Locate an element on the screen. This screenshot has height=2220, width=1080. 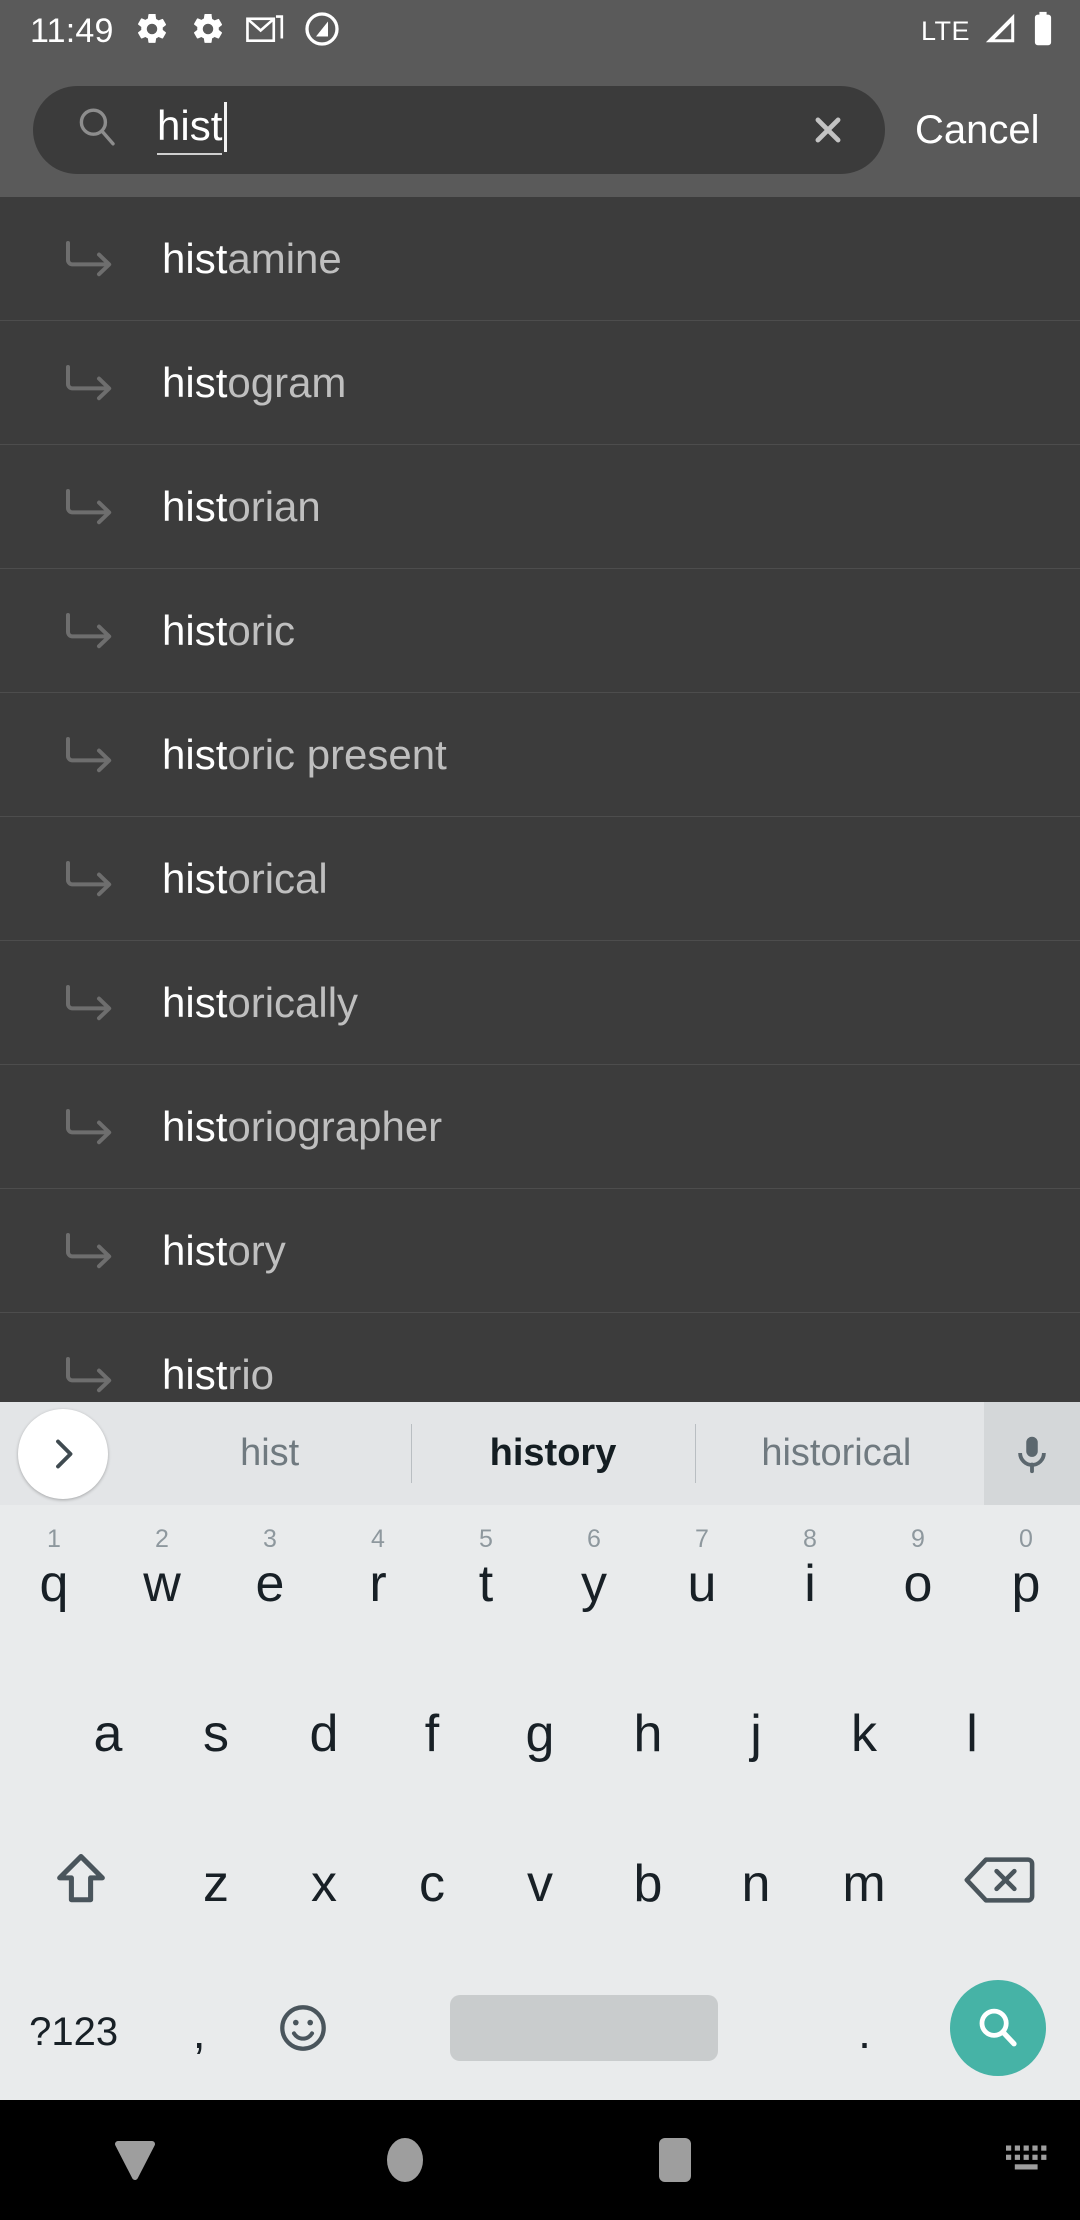
list-item: histogram is located at coordinates (540, 383).